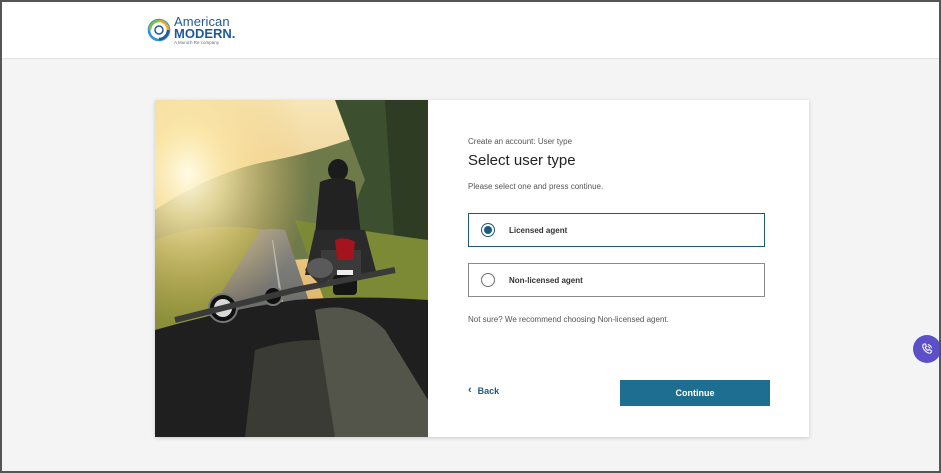 The width and height of the screenshot is (941, 473). I want to click on instructions-text: Please select one and press continue., so click(536, 186).